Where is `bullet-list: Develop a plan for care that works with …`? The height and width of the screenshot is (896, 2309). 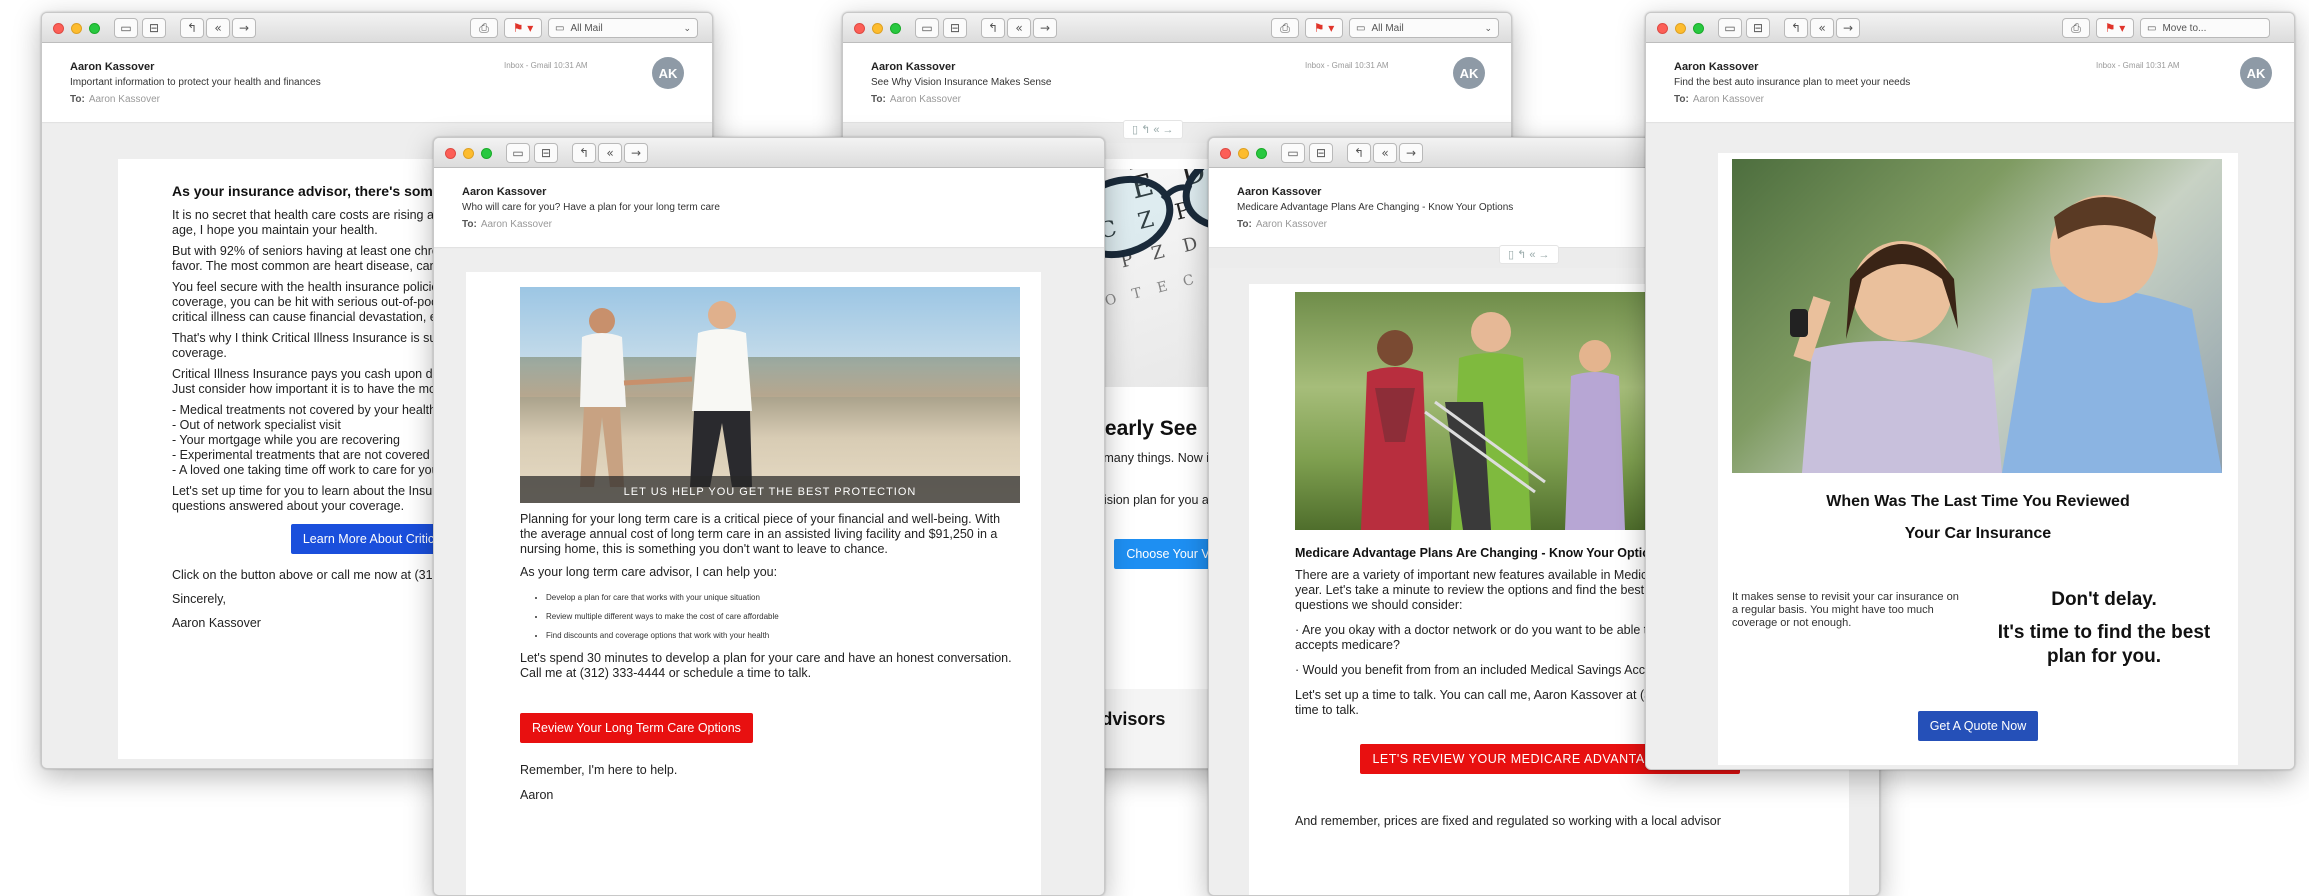 bullet-list: Develop a plan for care that works with … is located at coordinates (770, 616).